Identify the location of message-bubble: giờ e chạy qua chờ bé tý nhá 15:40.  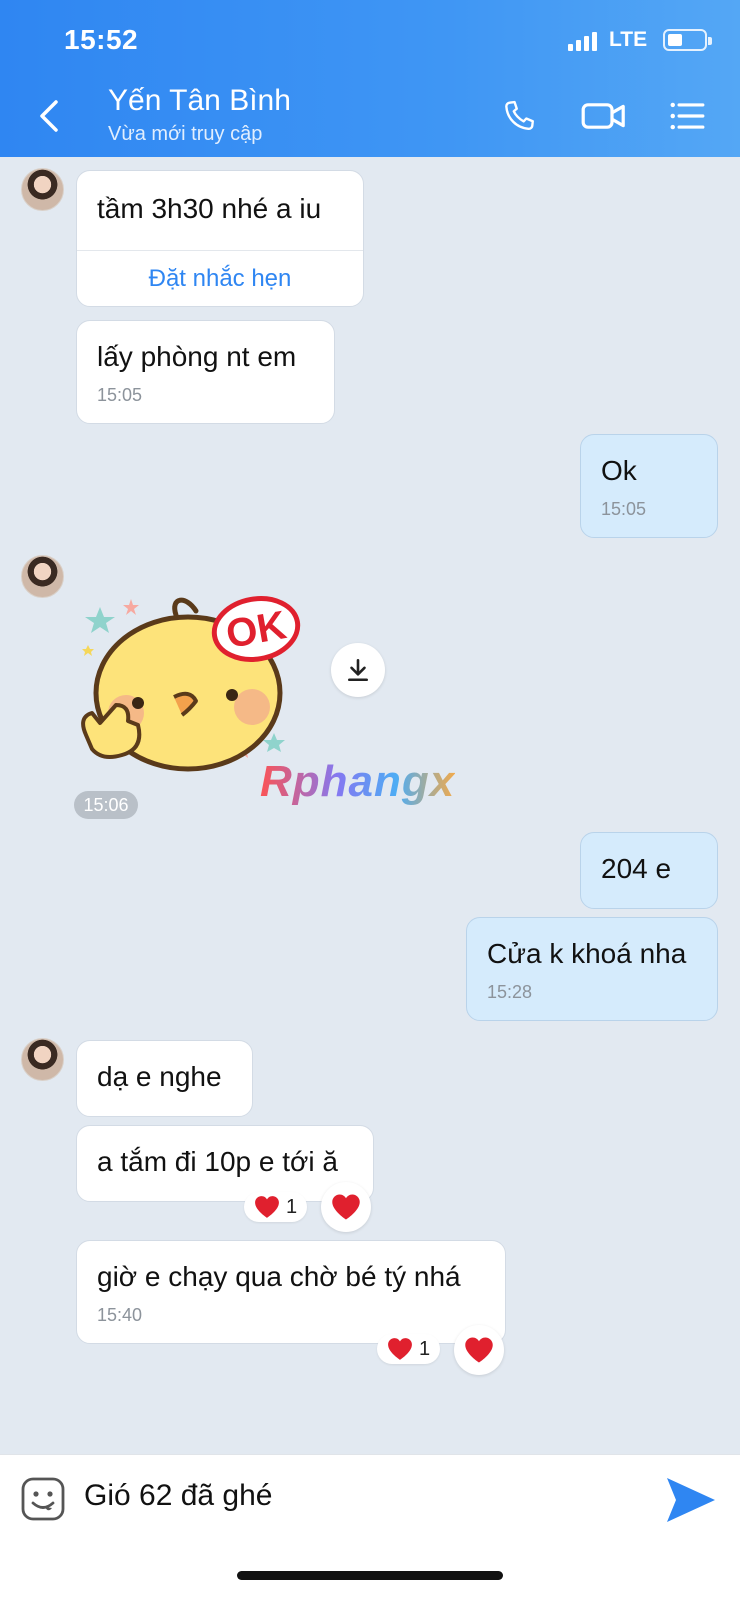
(291, 1292).